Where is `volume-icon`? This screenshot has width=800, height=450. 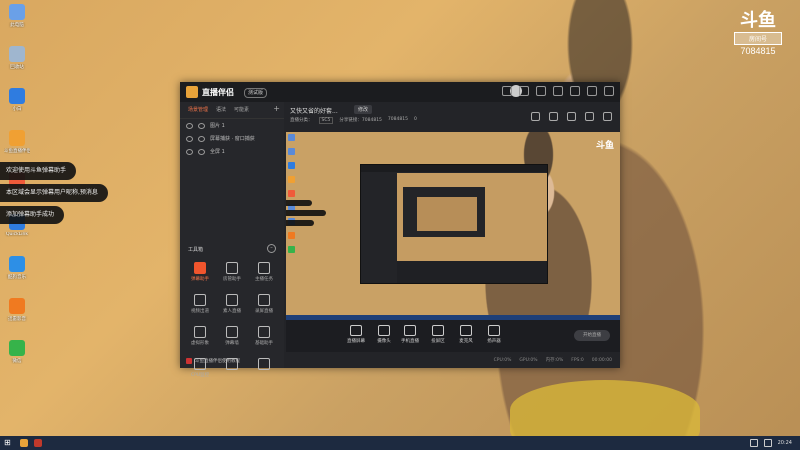 volume-icon is located at coordinates (767, 443).